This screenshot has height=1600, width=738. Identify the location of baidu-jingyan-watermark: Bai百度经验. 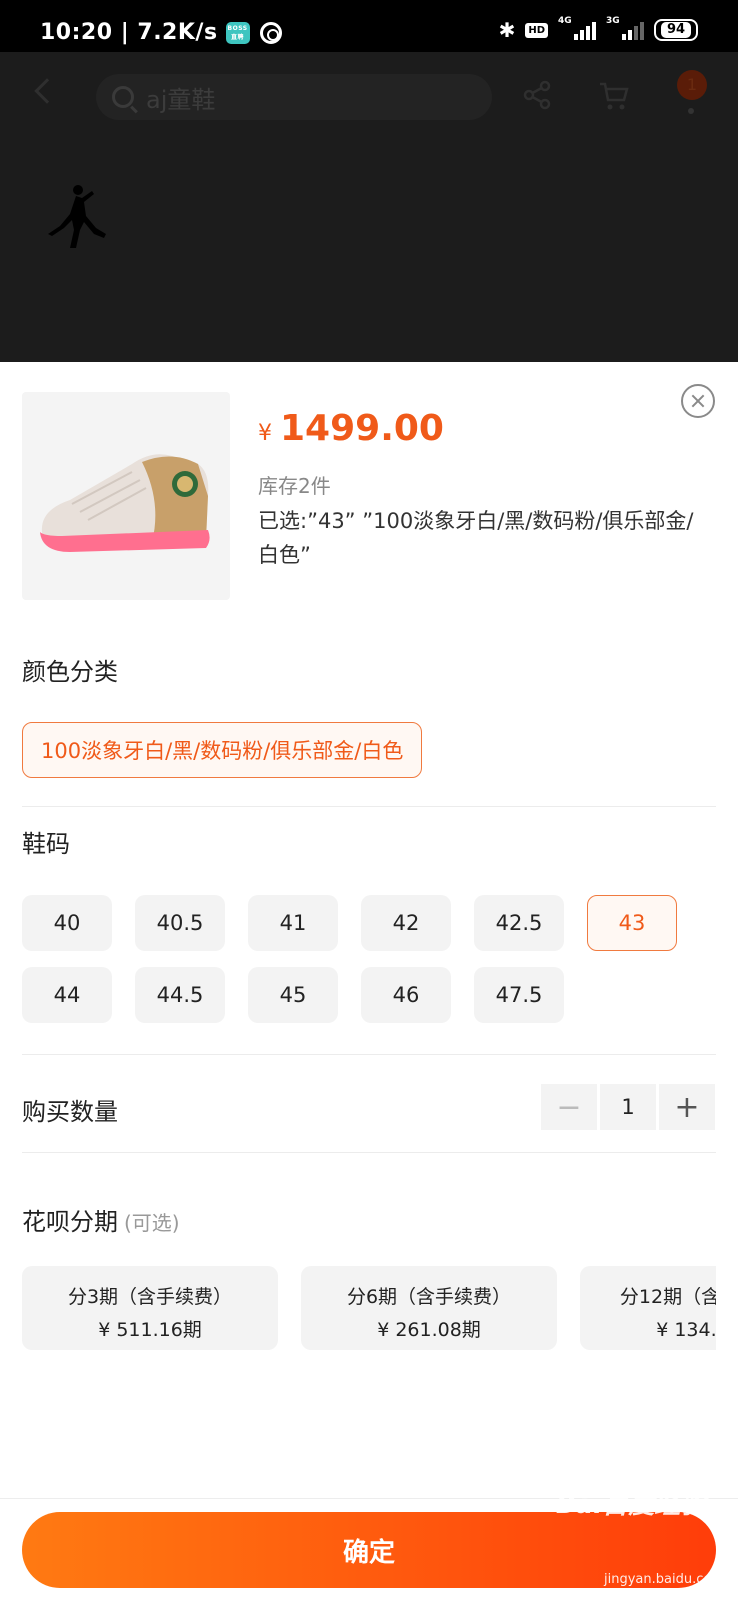
(631, 1505).